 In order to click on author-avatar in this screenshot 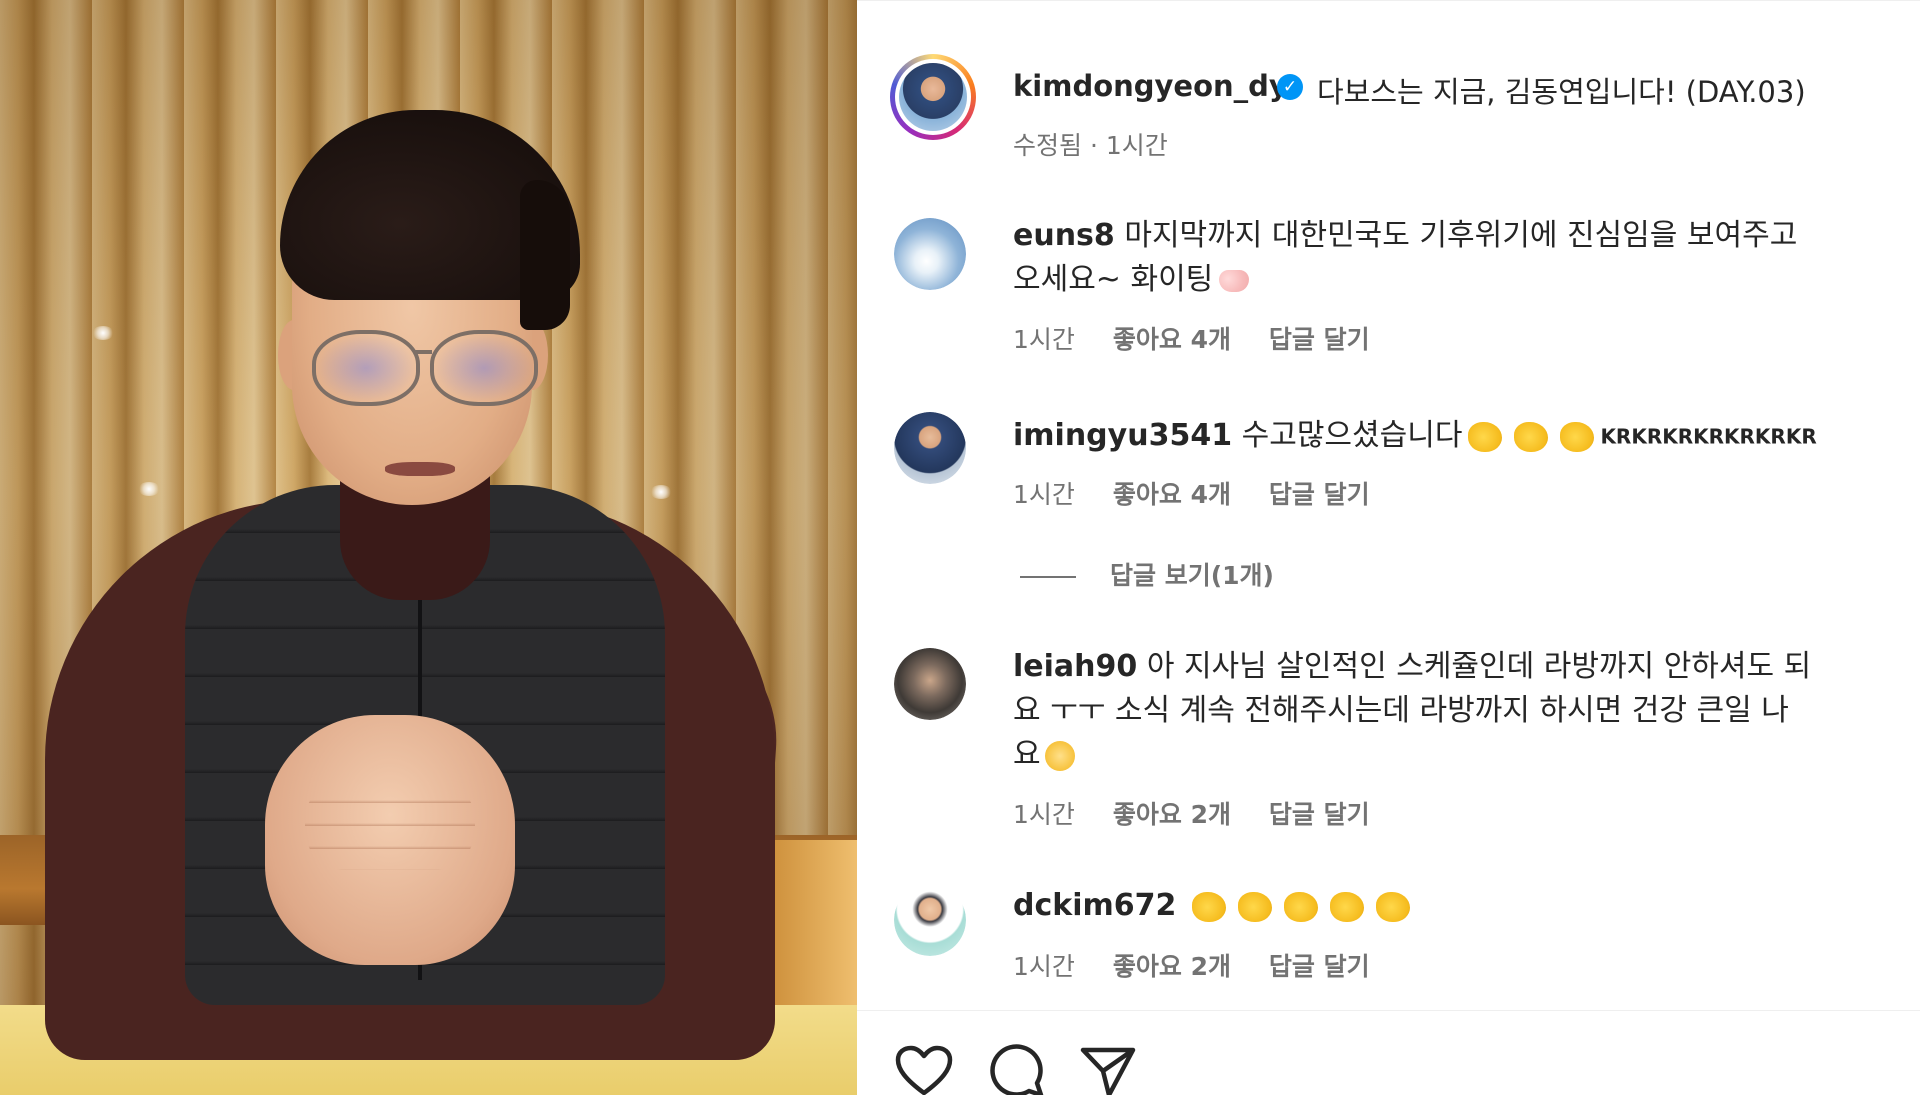, I will do `click(933, 97)`.